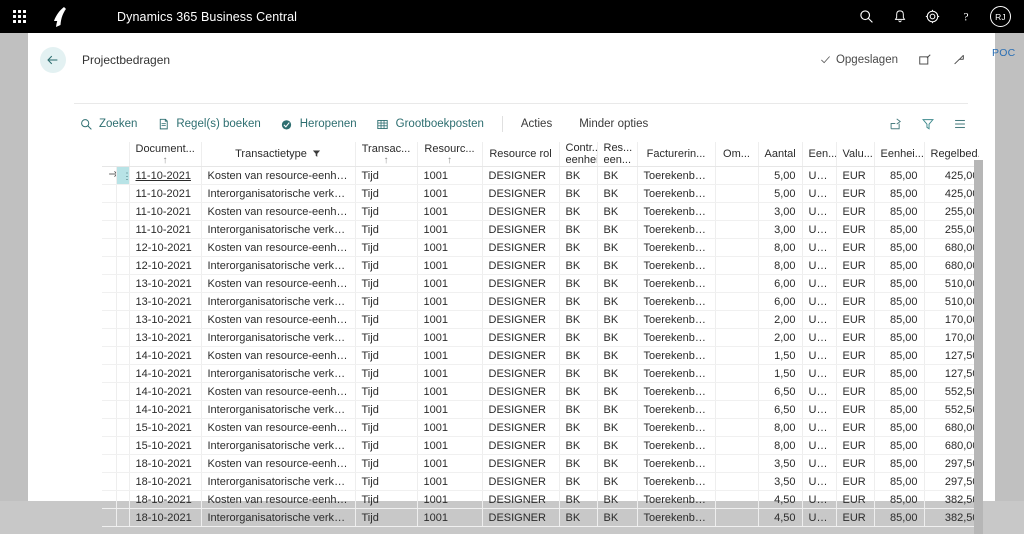 The width and height of the screenshot is (1024, 534). What do you see at coordinates (164, 464) in the screenshot?
I see `document-date-link: 18-10-2021` at bounding box center [164, 464].